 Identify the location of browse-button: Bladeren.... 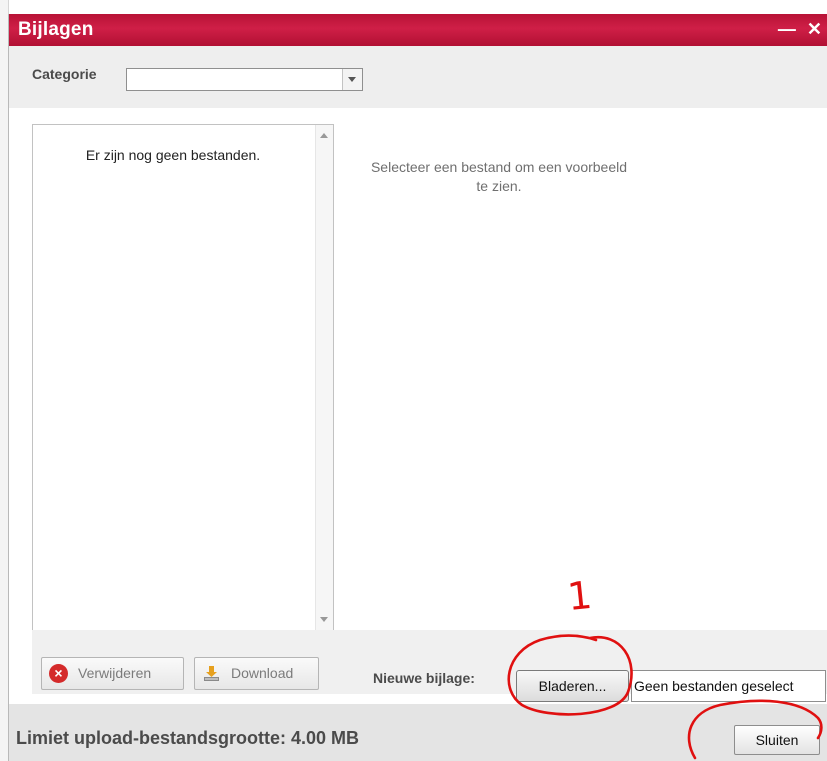
(572, 686).